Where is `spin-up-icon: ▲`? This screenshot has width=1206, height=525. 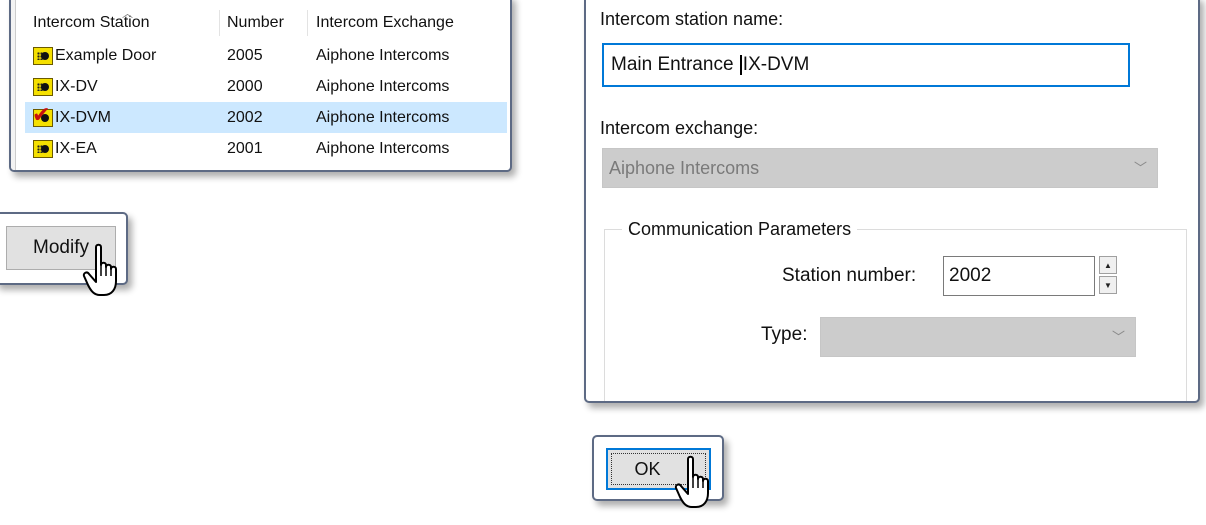 spin-up-icon: ▲ is located at coordinates (1108, 265).